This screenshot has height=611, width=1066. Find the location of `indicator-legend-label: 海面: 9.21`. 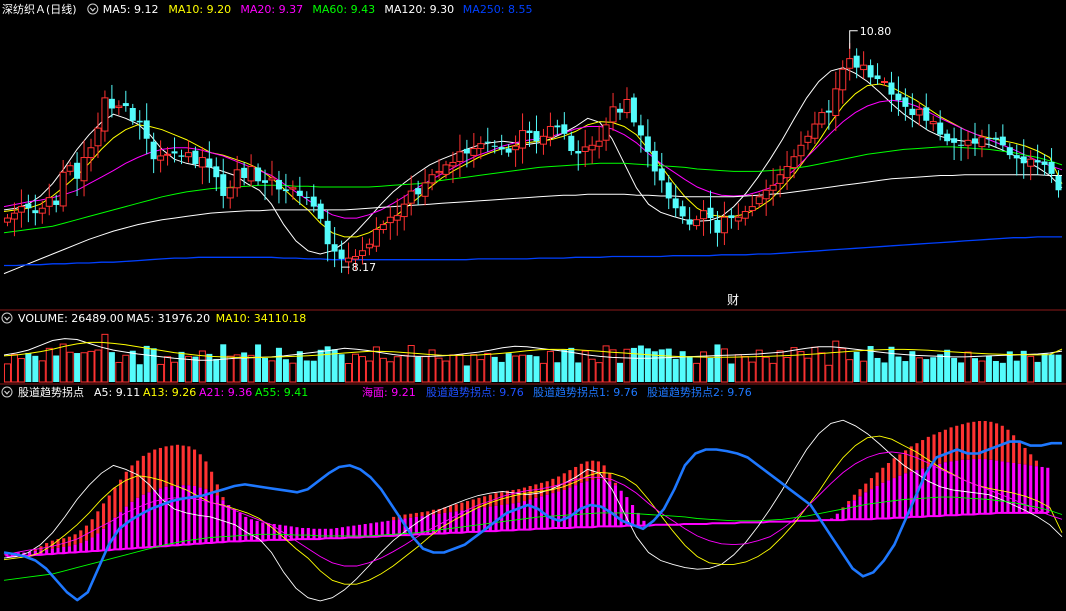

indicator-legend-label: 海面: 9.21 is located at coordinates (389, 392).